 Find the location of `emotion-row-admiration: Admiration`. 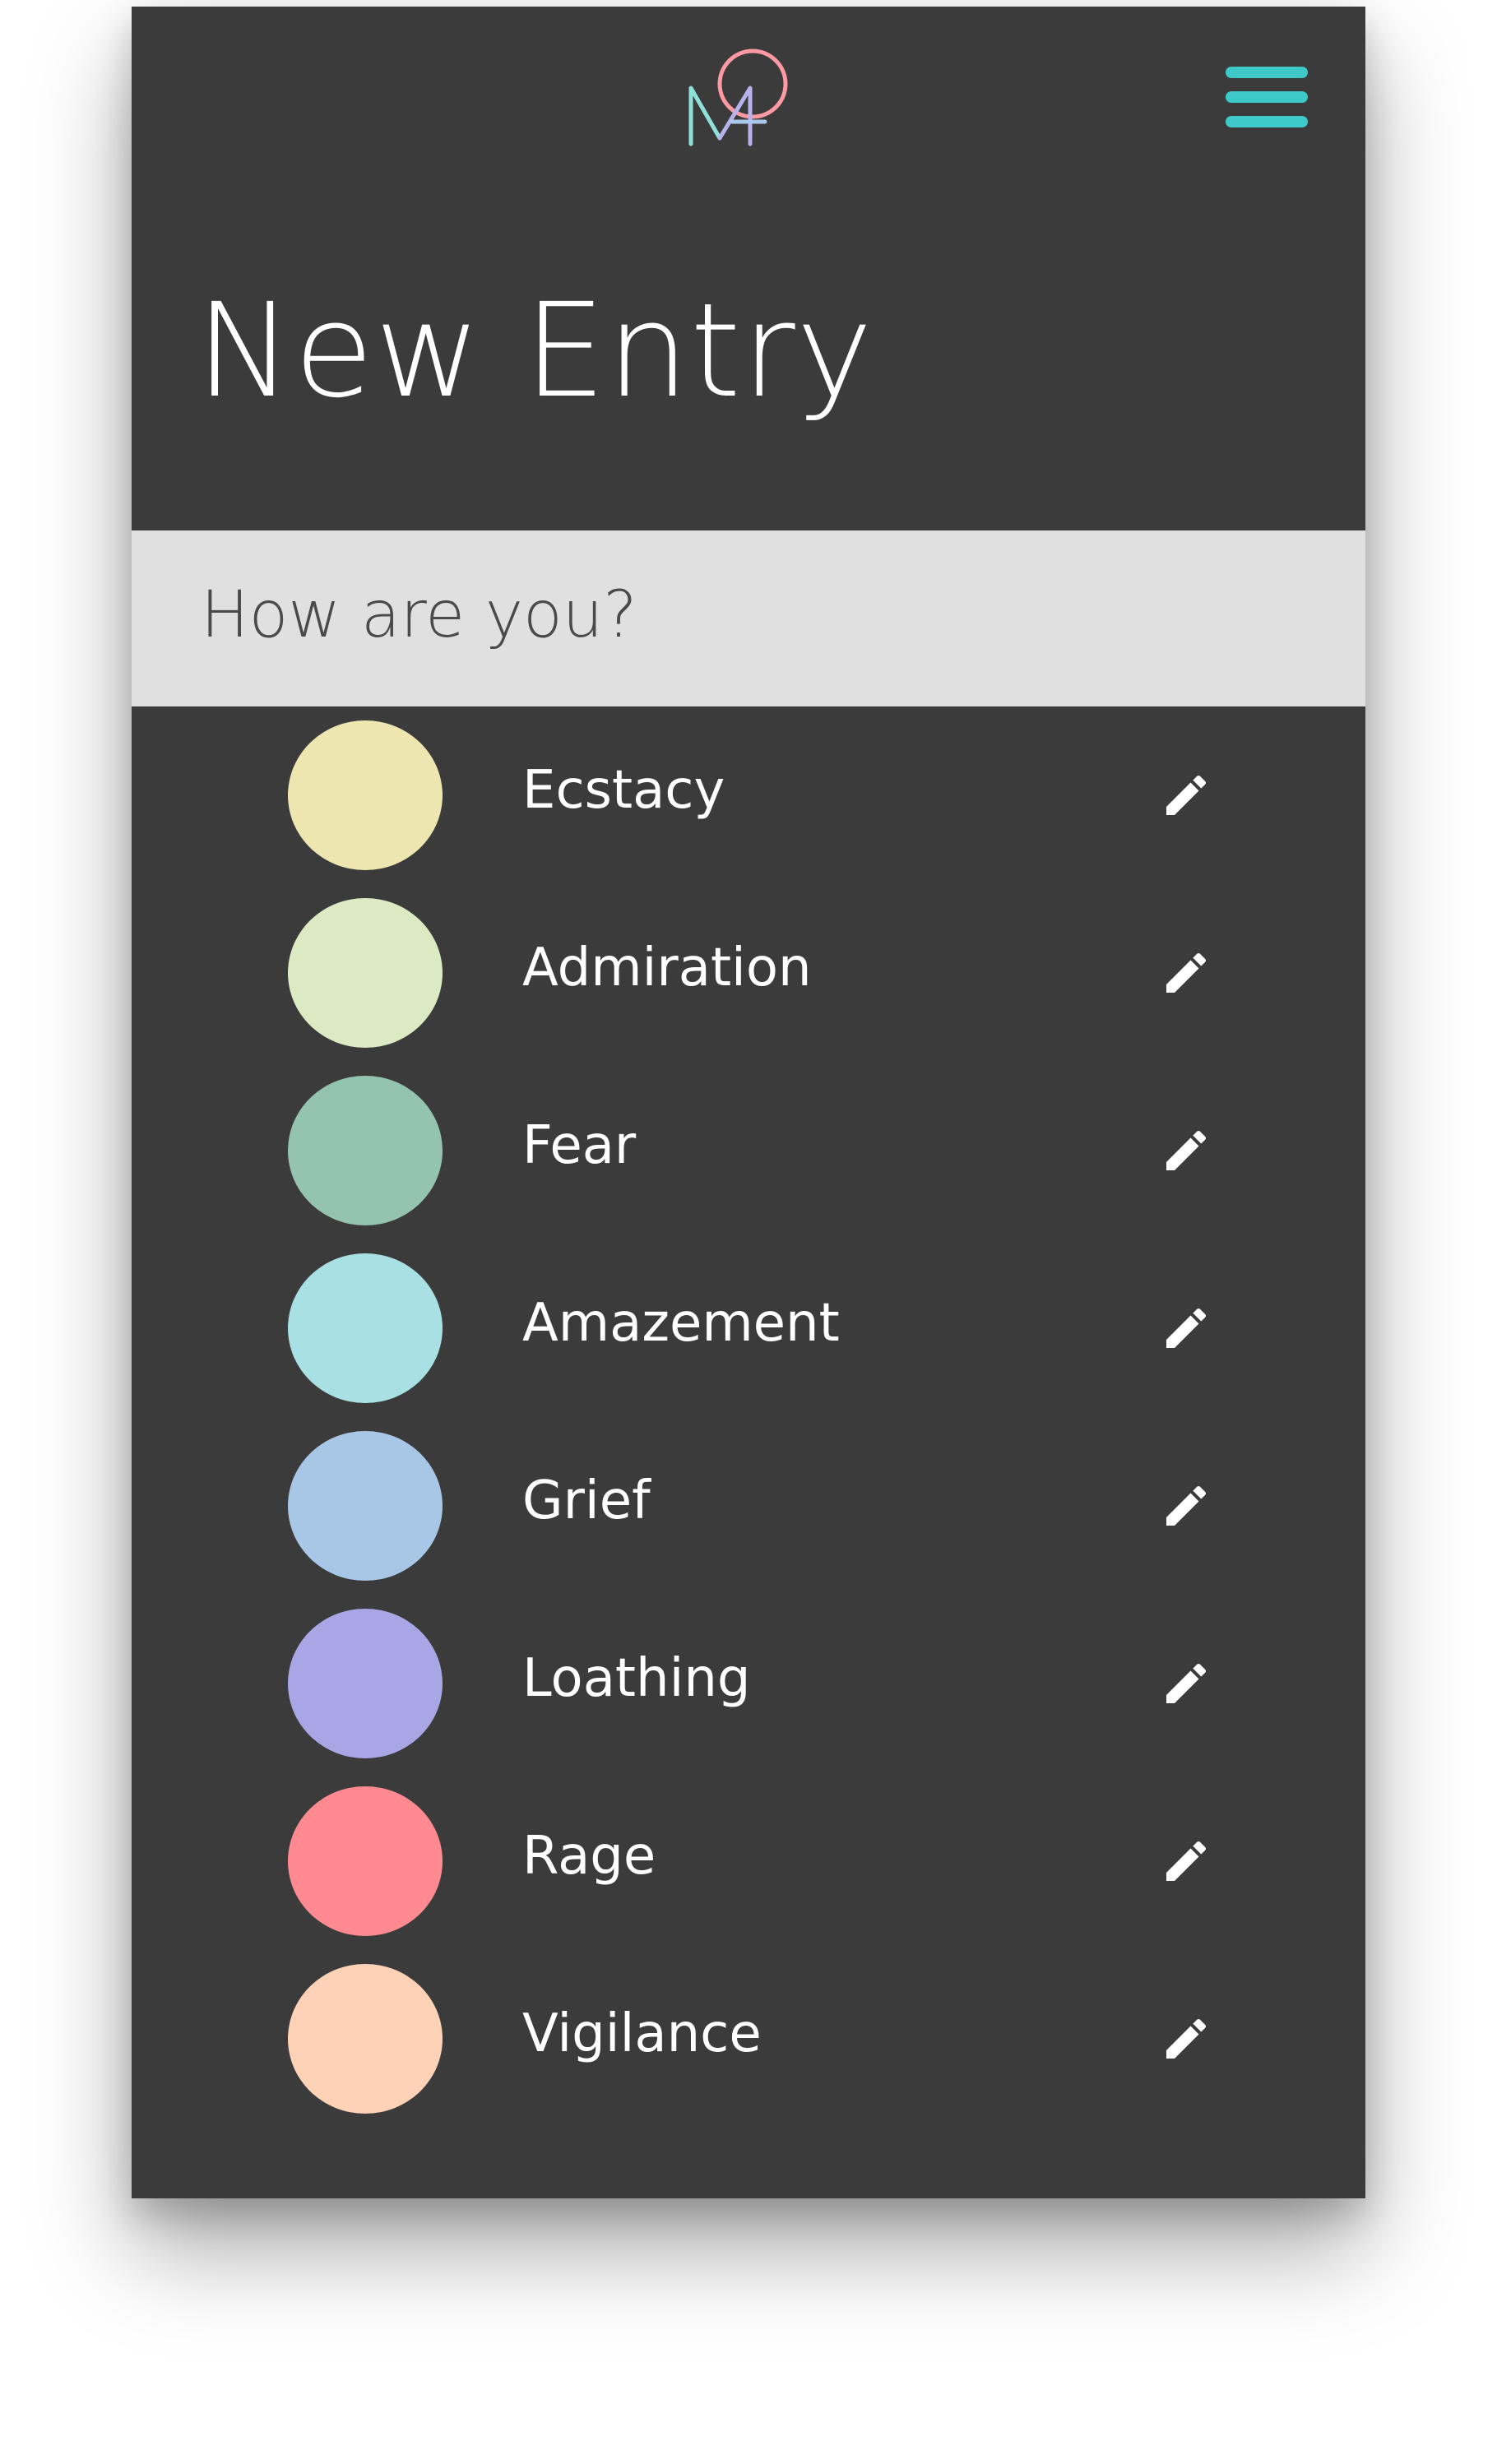

emotion-row-admiration: Admiration is located at coordinates (748, 973).